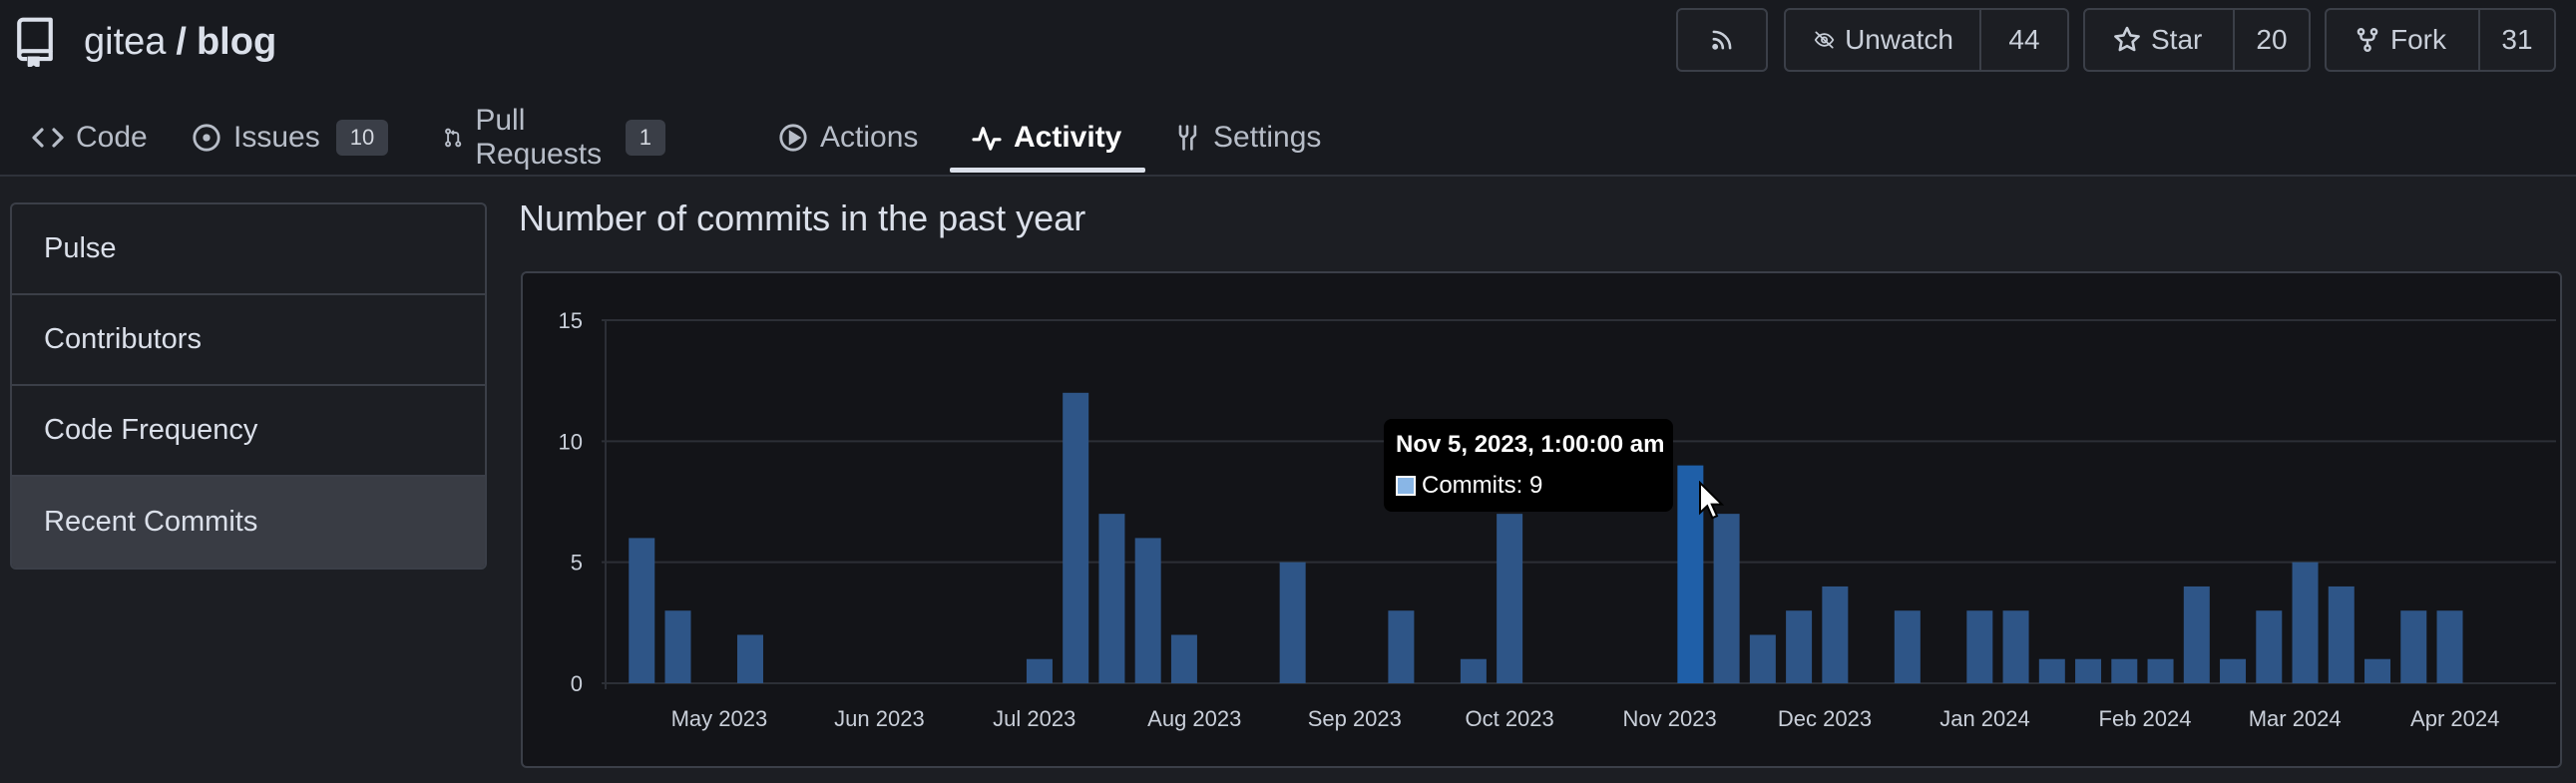 The image size is (2576, 783). I want to click on fork-button: Fork, so click(2403, 40).